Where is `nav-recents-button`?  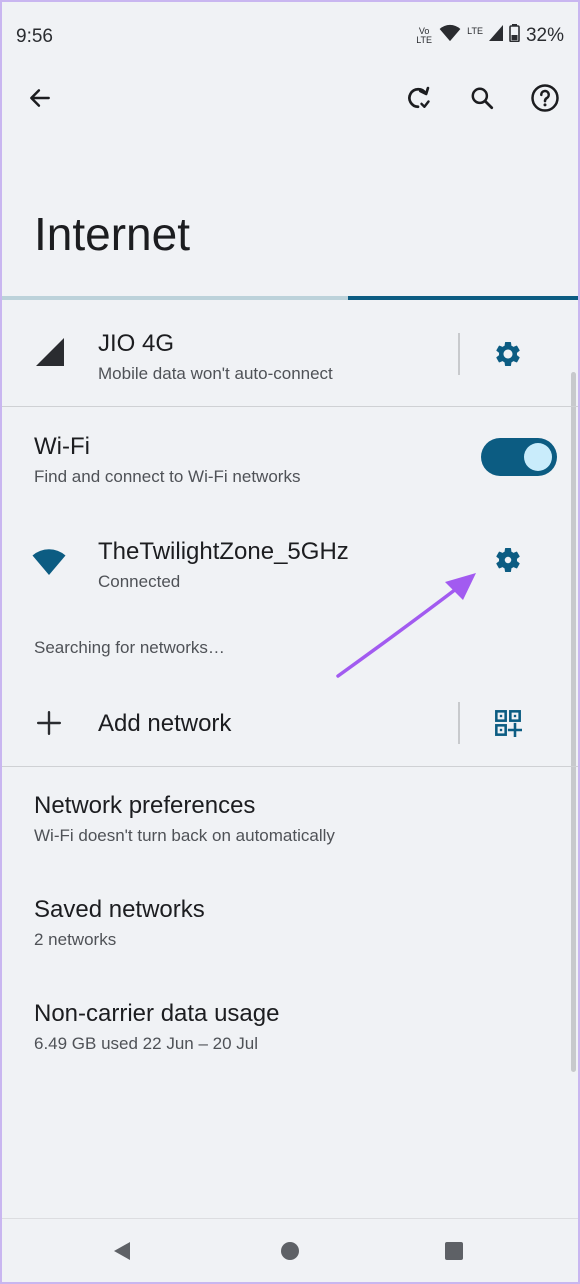
nav-recents-button is located at coordinates (454, 1251).